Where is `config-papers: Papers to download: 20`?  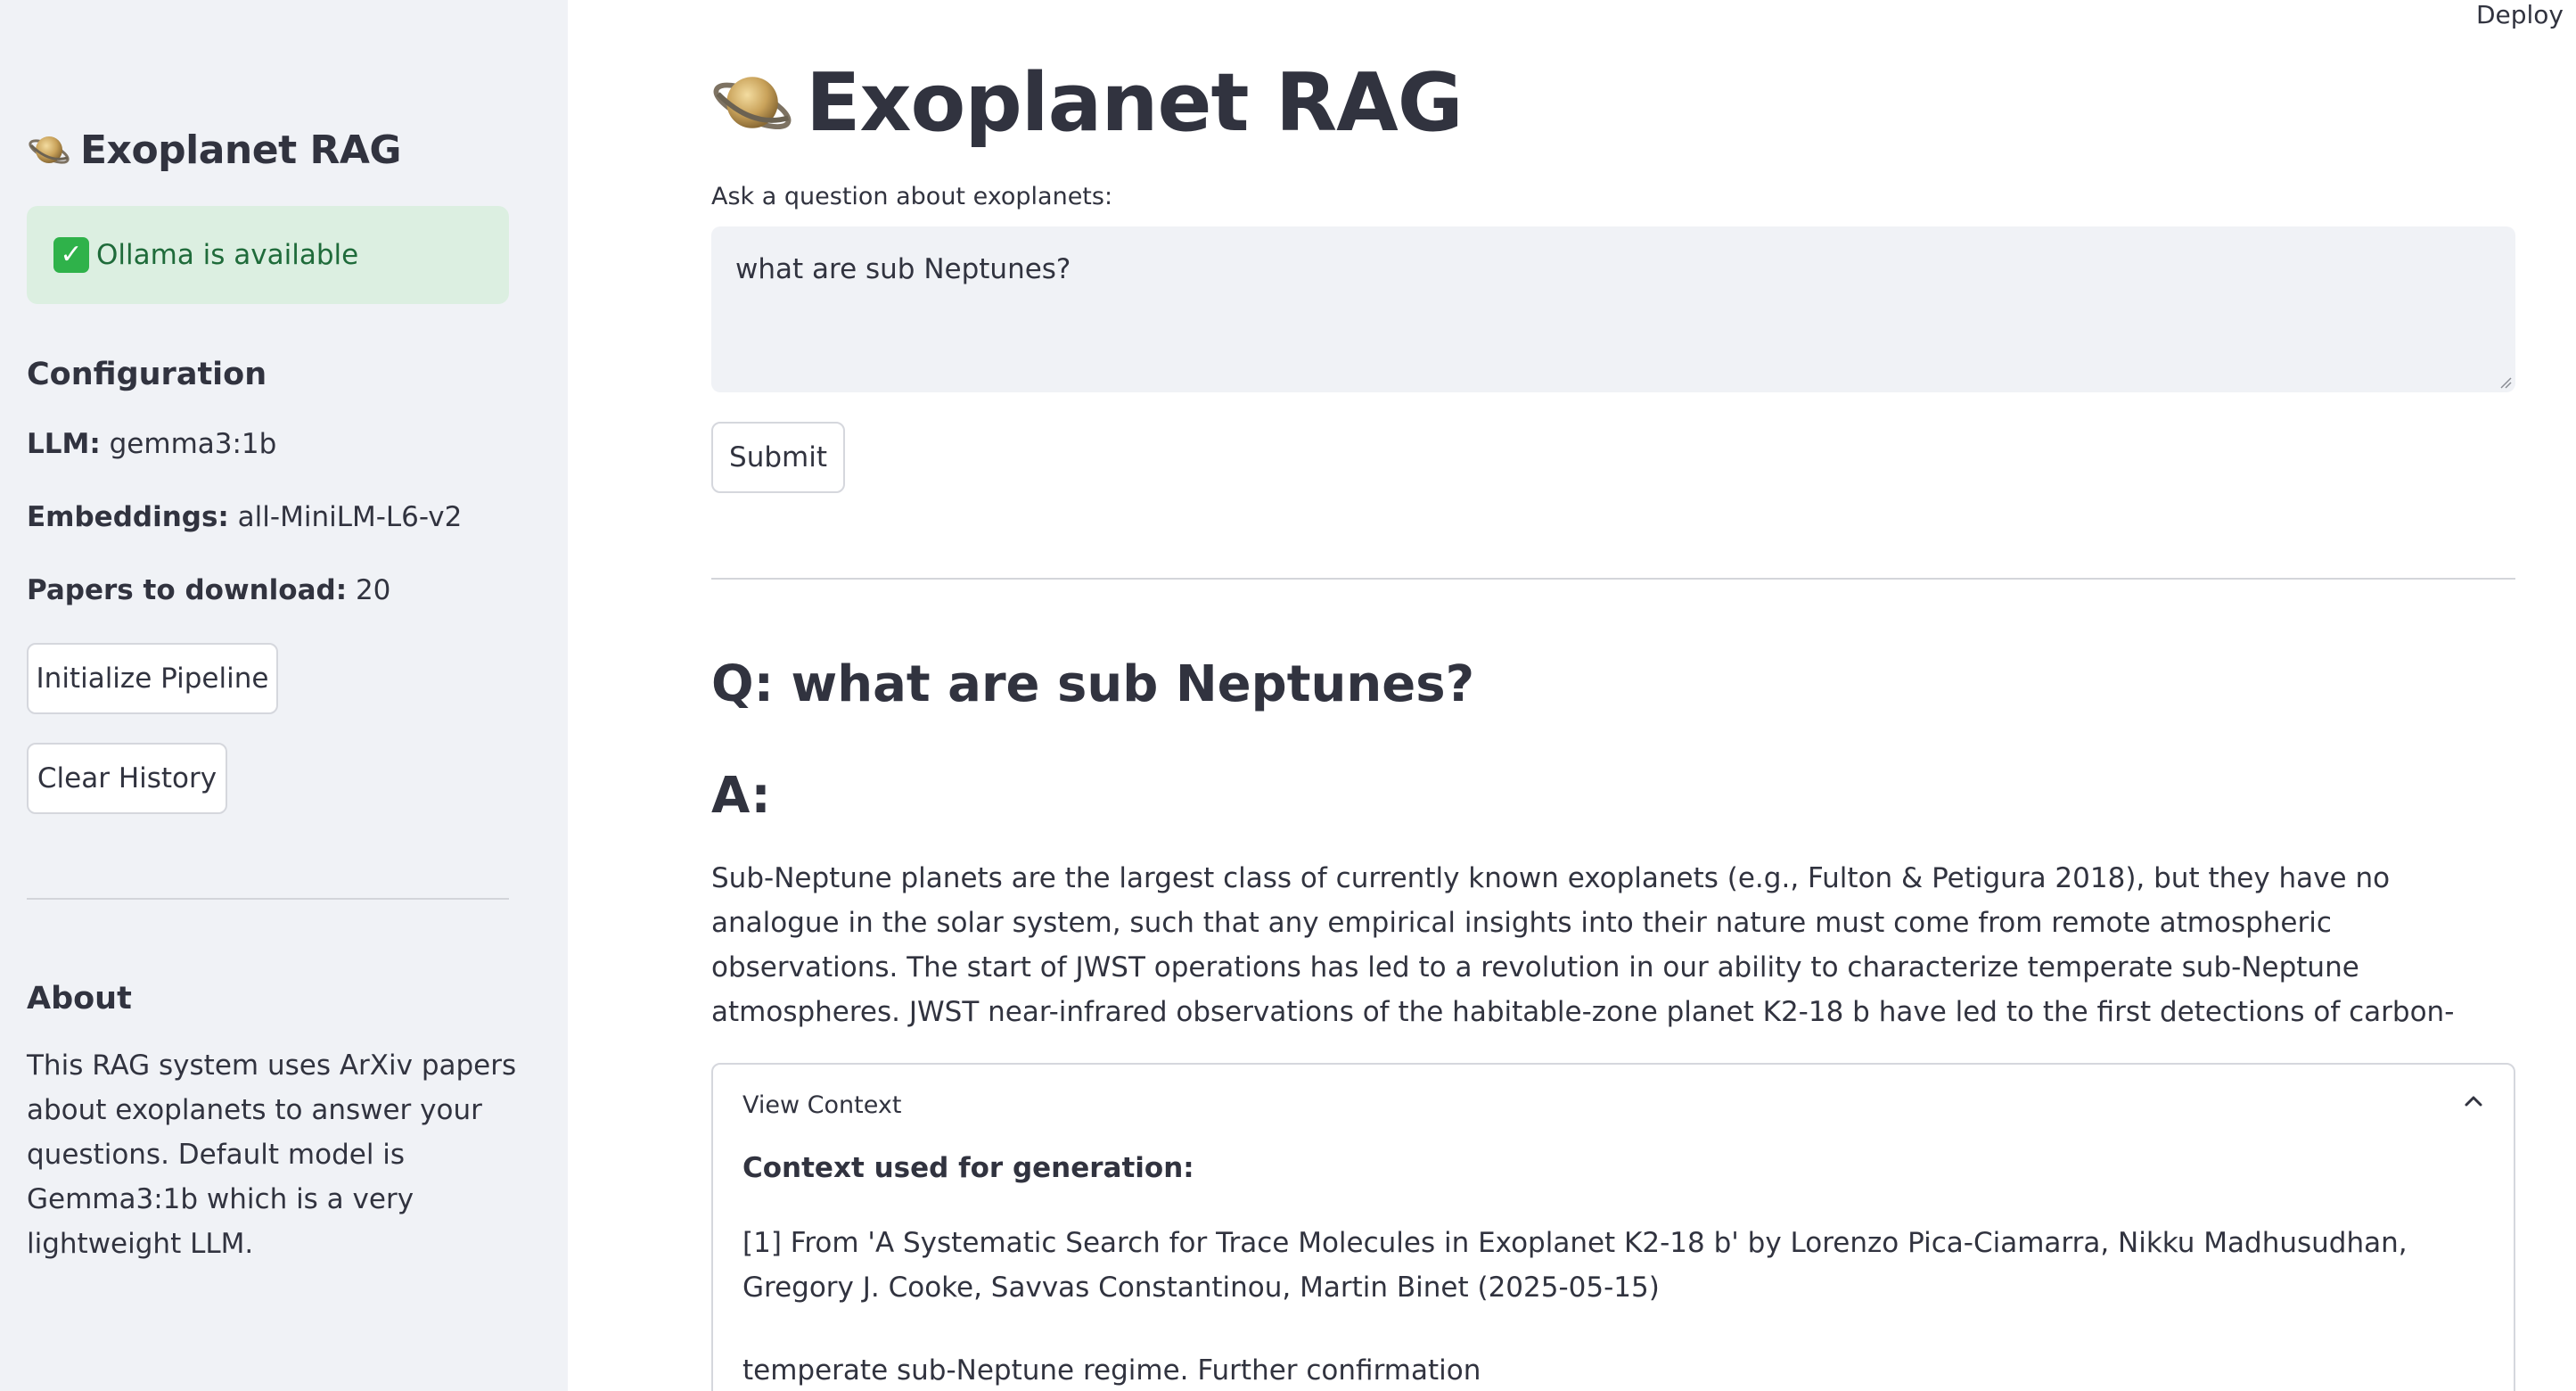 config-papers: Papers to download: 20 is located at coordinates (208, 590).